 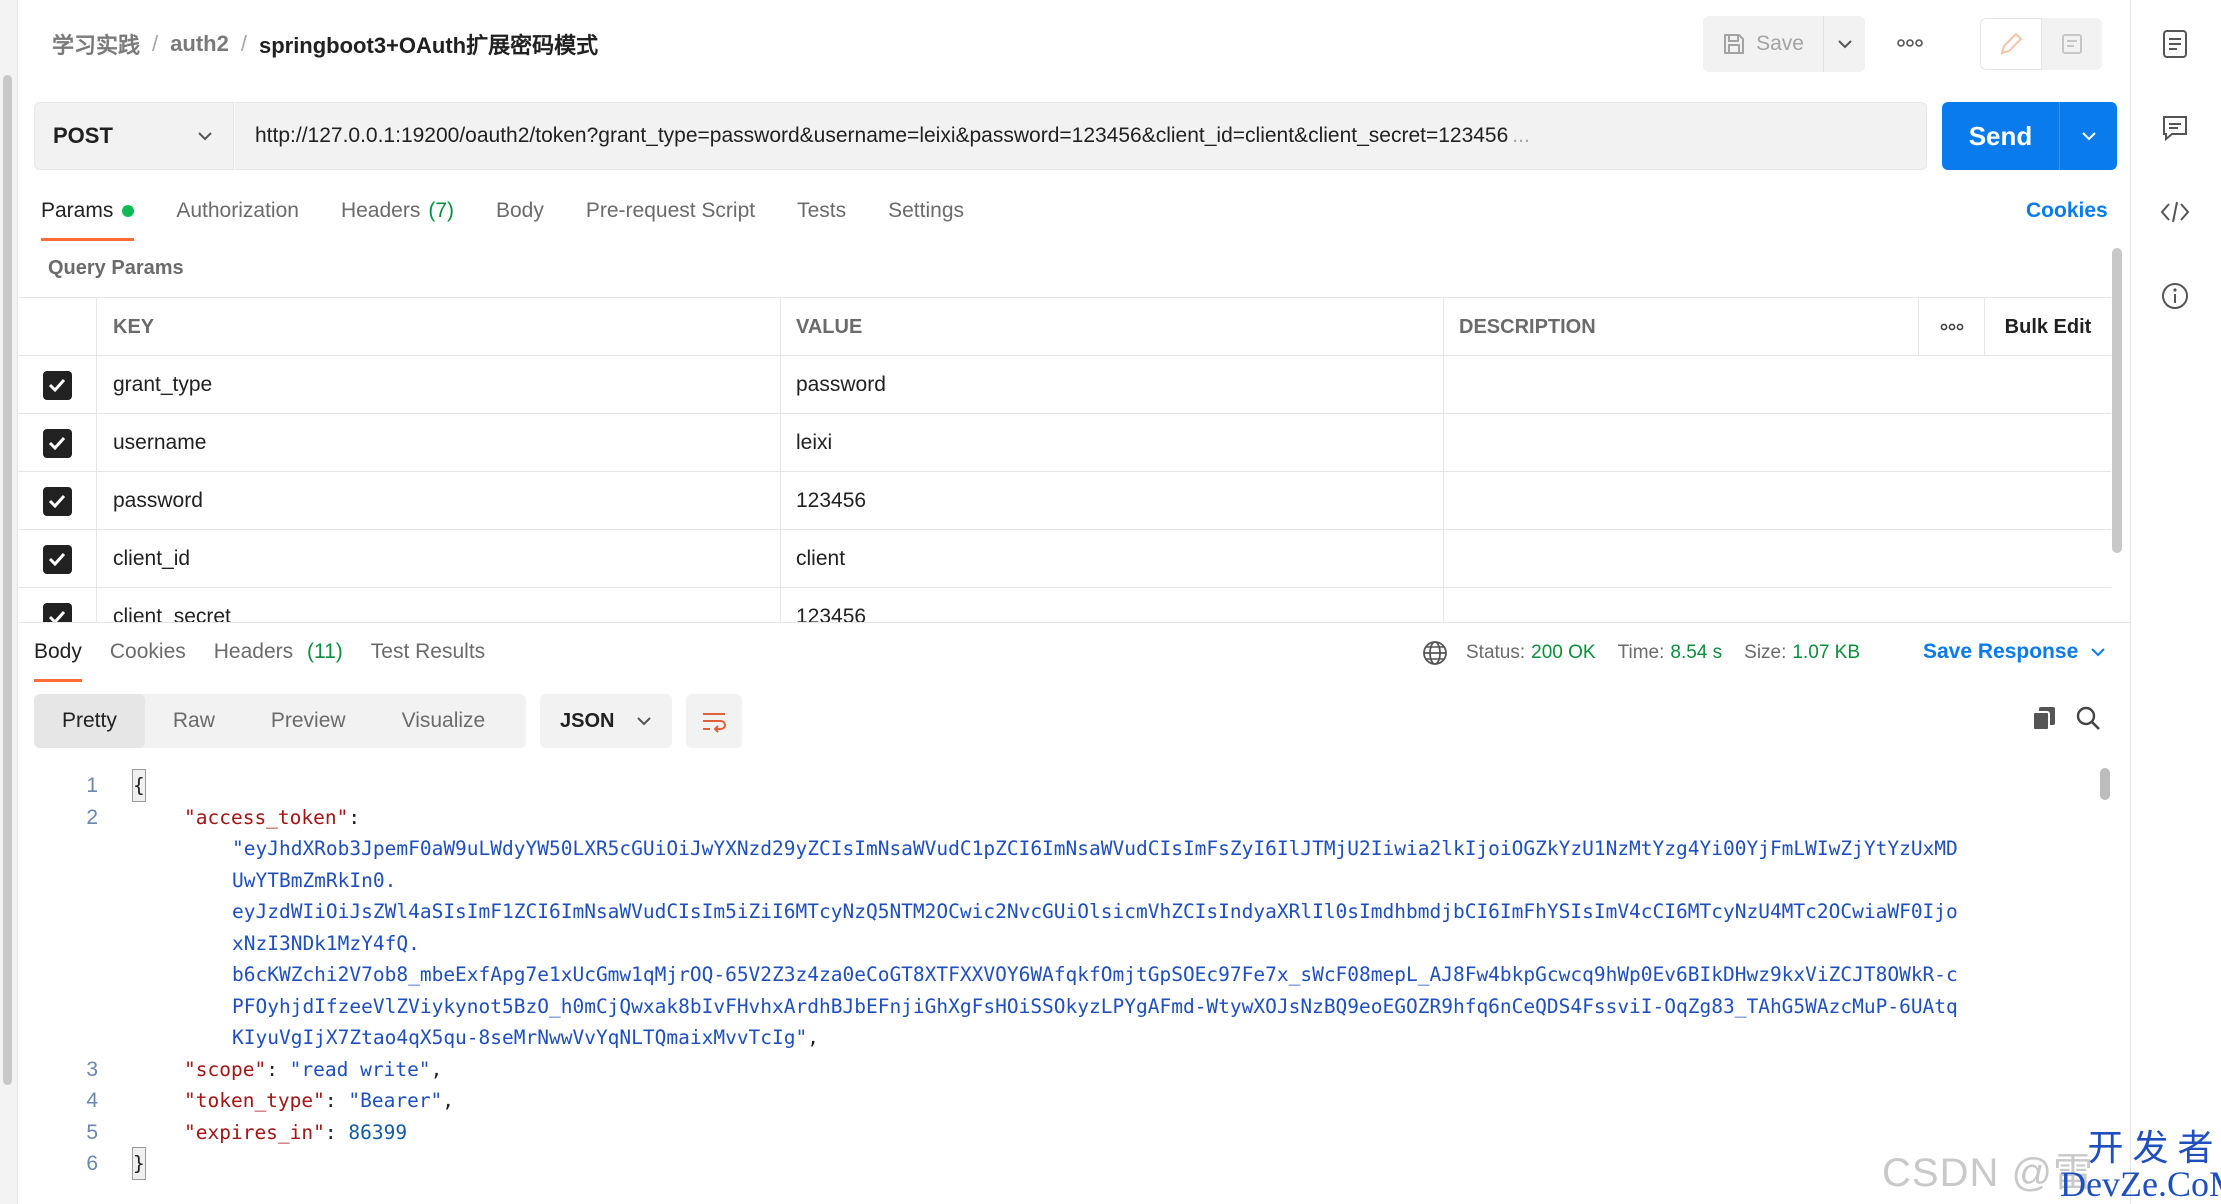 What do you see at coordinates (1111, 559) in the screenshot?
I see `param-value-cell: client` at bounding box center [1111, 559].